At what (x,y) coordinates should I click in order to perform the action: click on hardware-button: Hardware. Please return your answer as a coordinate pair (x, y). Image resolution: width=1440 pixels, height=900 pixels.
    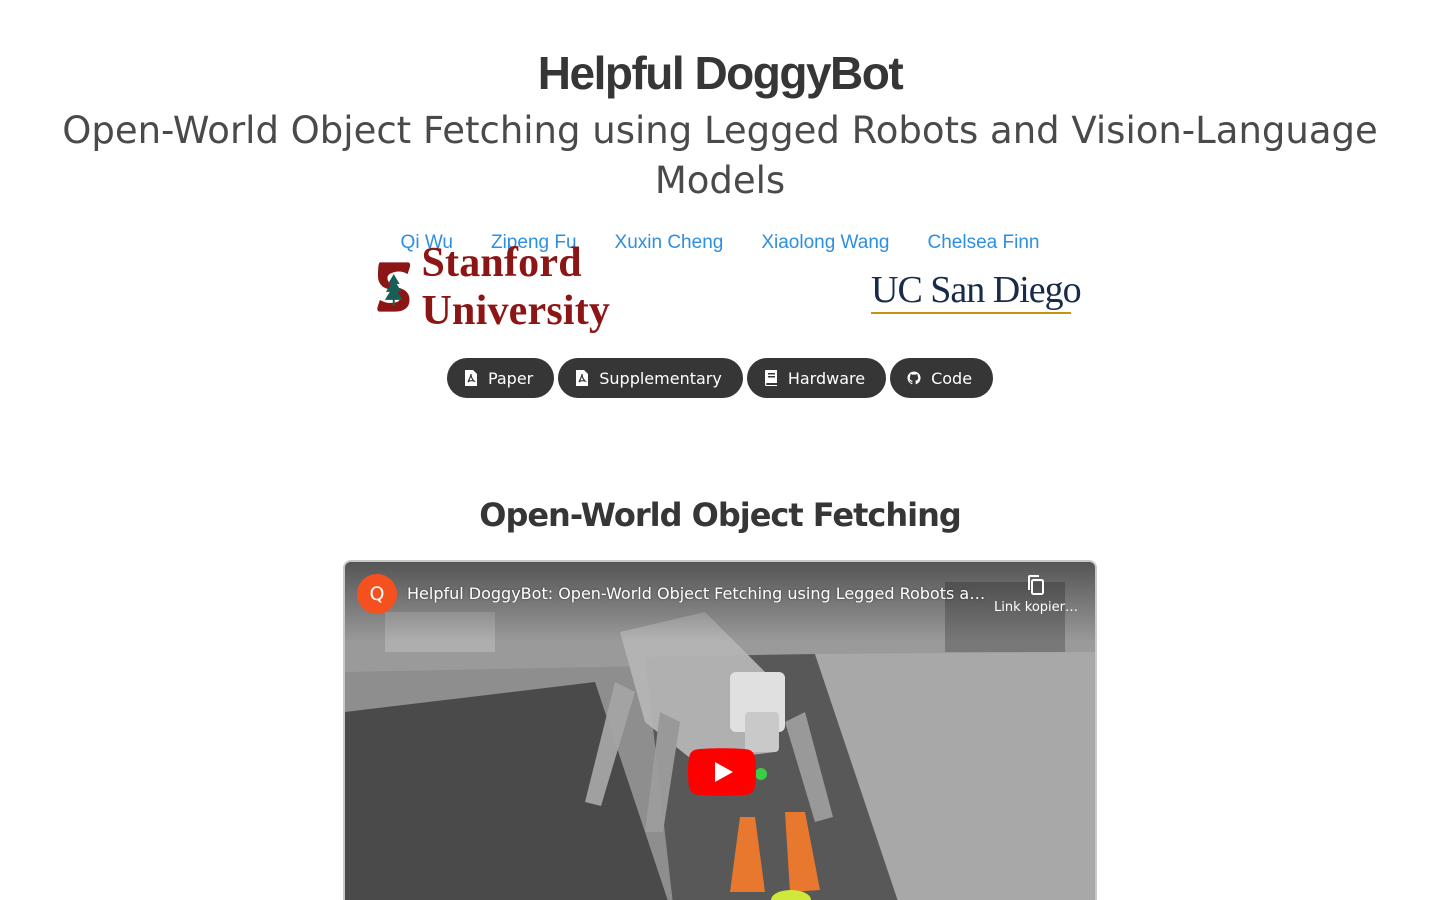
    Looking at the image, I should click on (816, 378).